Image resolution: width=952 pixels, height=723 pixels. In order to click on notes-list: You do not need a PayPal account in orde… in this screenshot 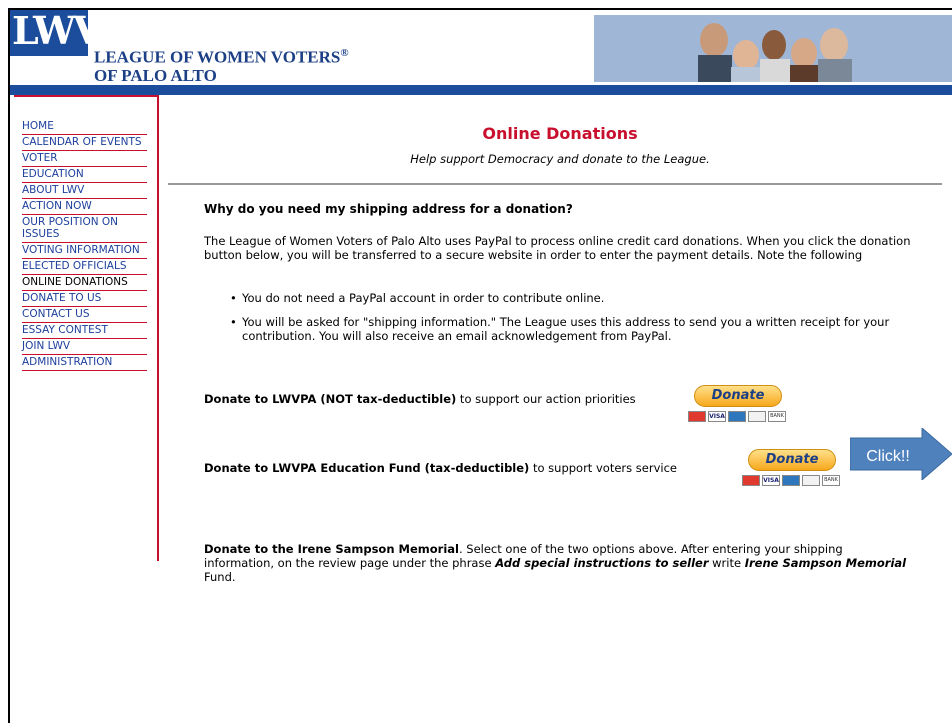, I will do `click(571, 322)`.